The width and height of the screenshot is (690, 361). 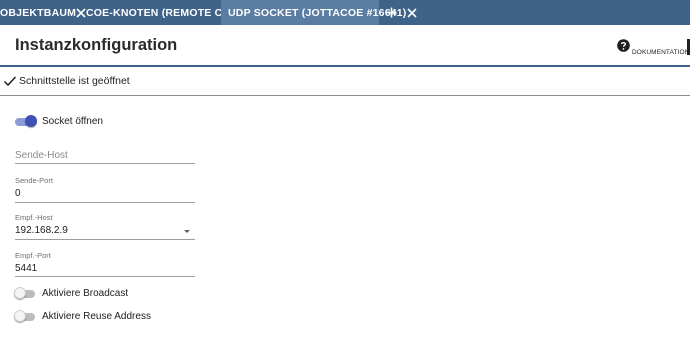 I want to click on status-row: Schnittstelle ist geöffnet, so click(x=345, y=81).